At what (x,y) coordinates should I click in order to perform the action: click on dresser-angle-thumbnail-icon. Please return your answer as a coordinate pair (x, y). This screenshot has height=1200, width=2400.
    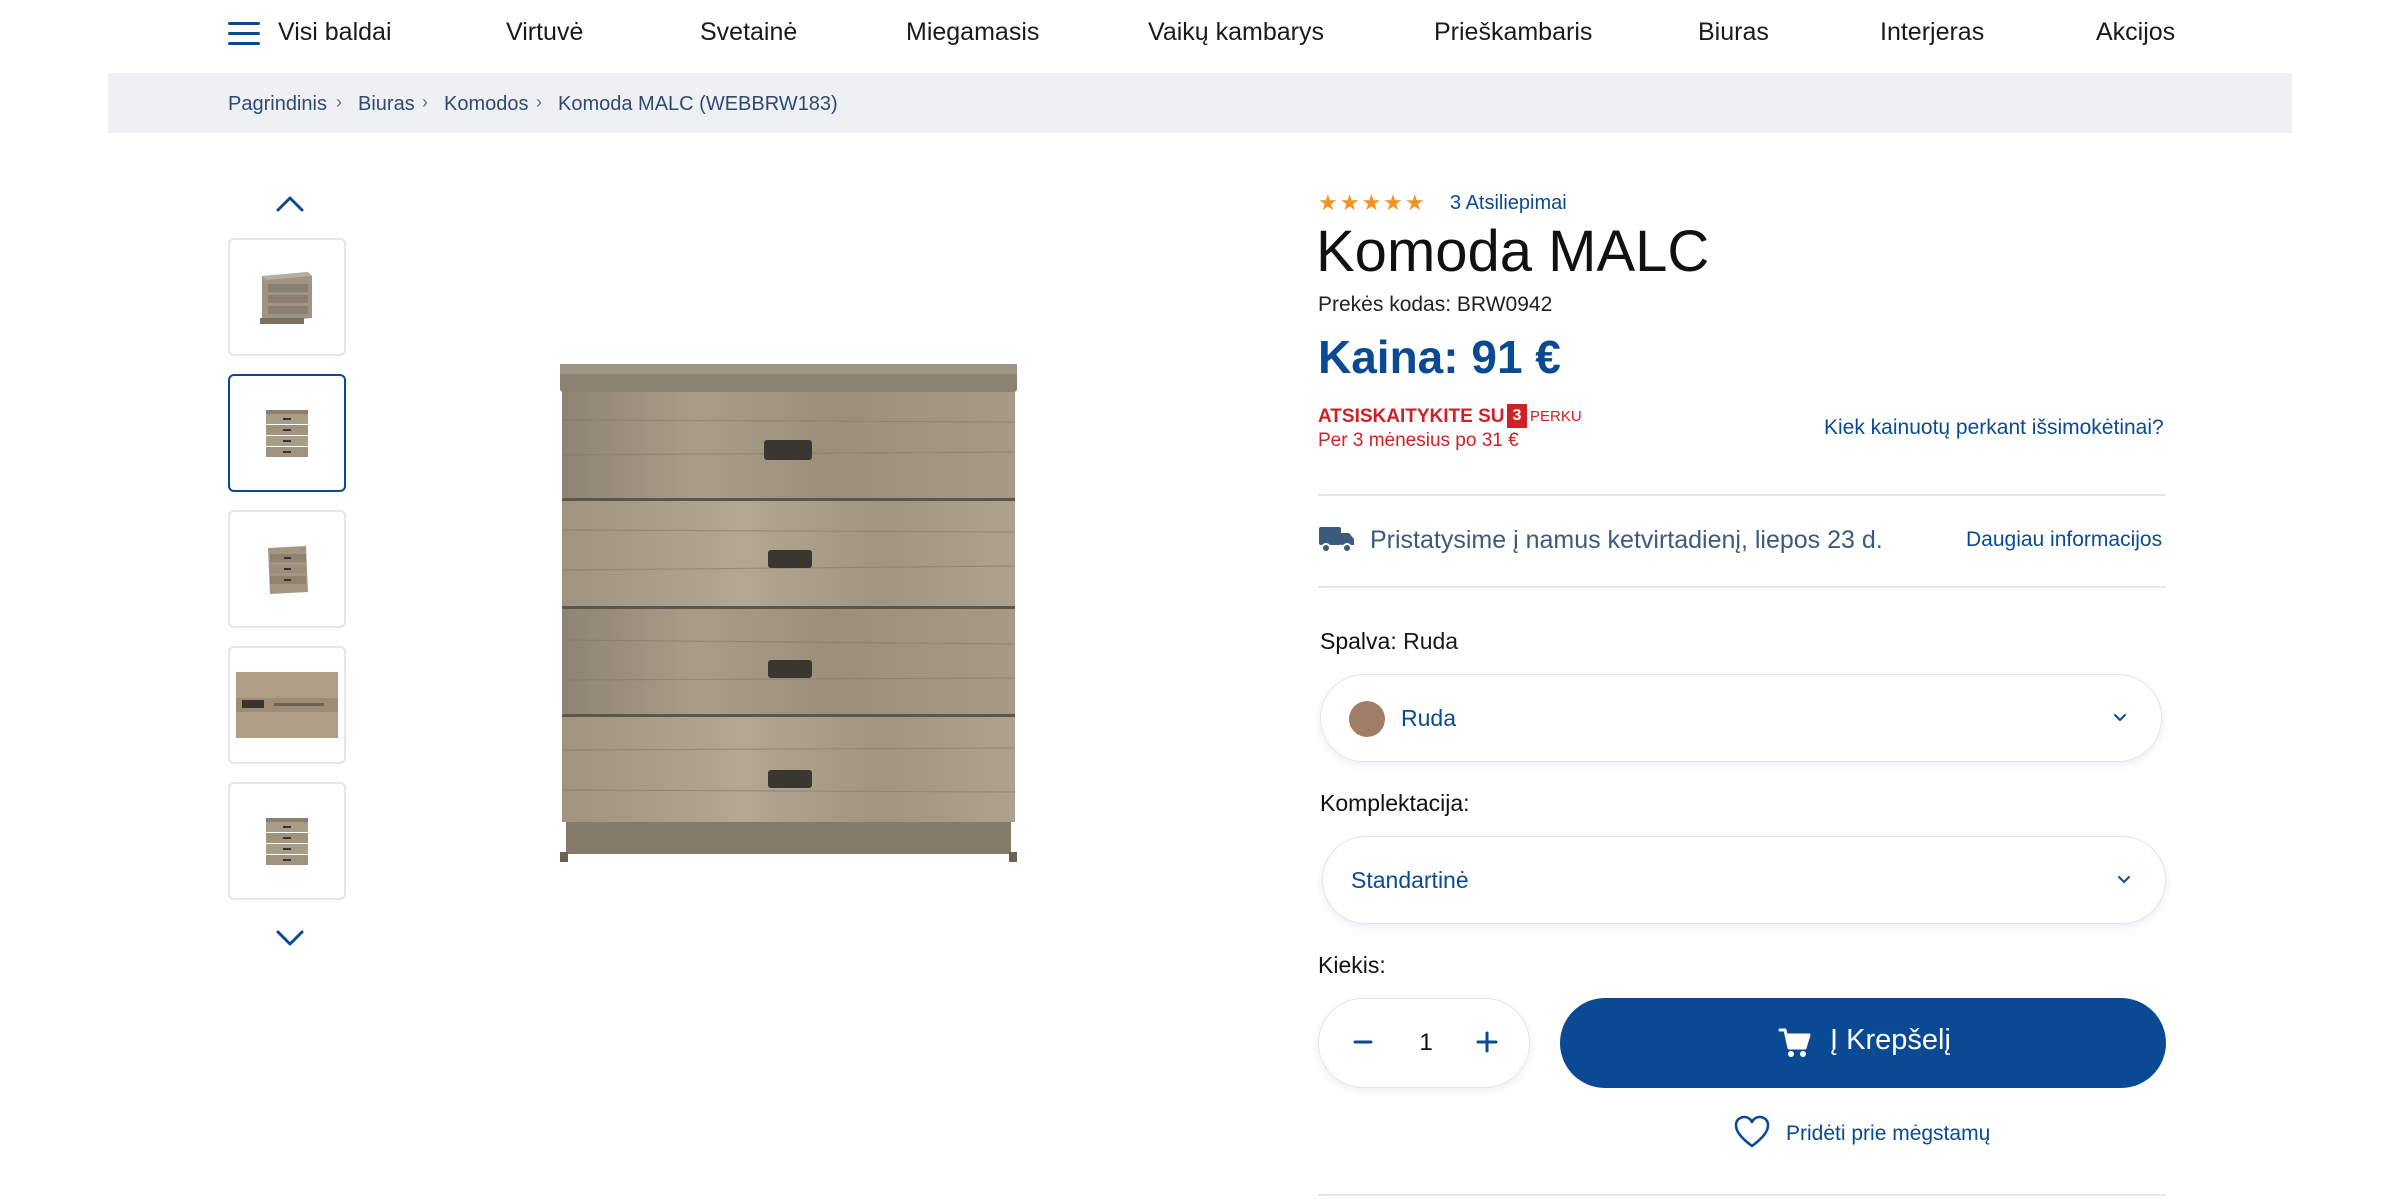
    Looking at the image, I should click on (288, 570).